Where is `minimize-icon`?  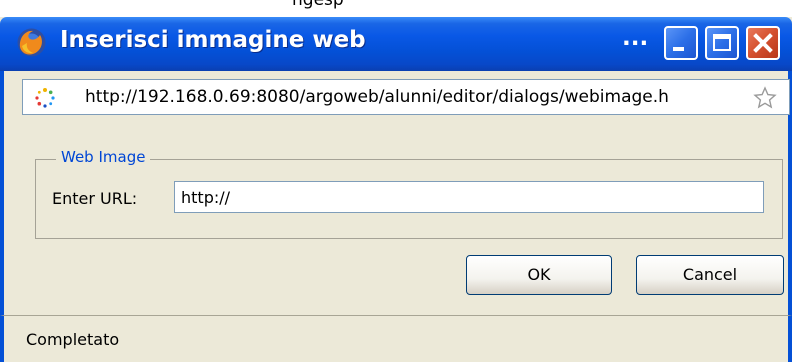
minimize-icon is located at coordinates (678, 49).